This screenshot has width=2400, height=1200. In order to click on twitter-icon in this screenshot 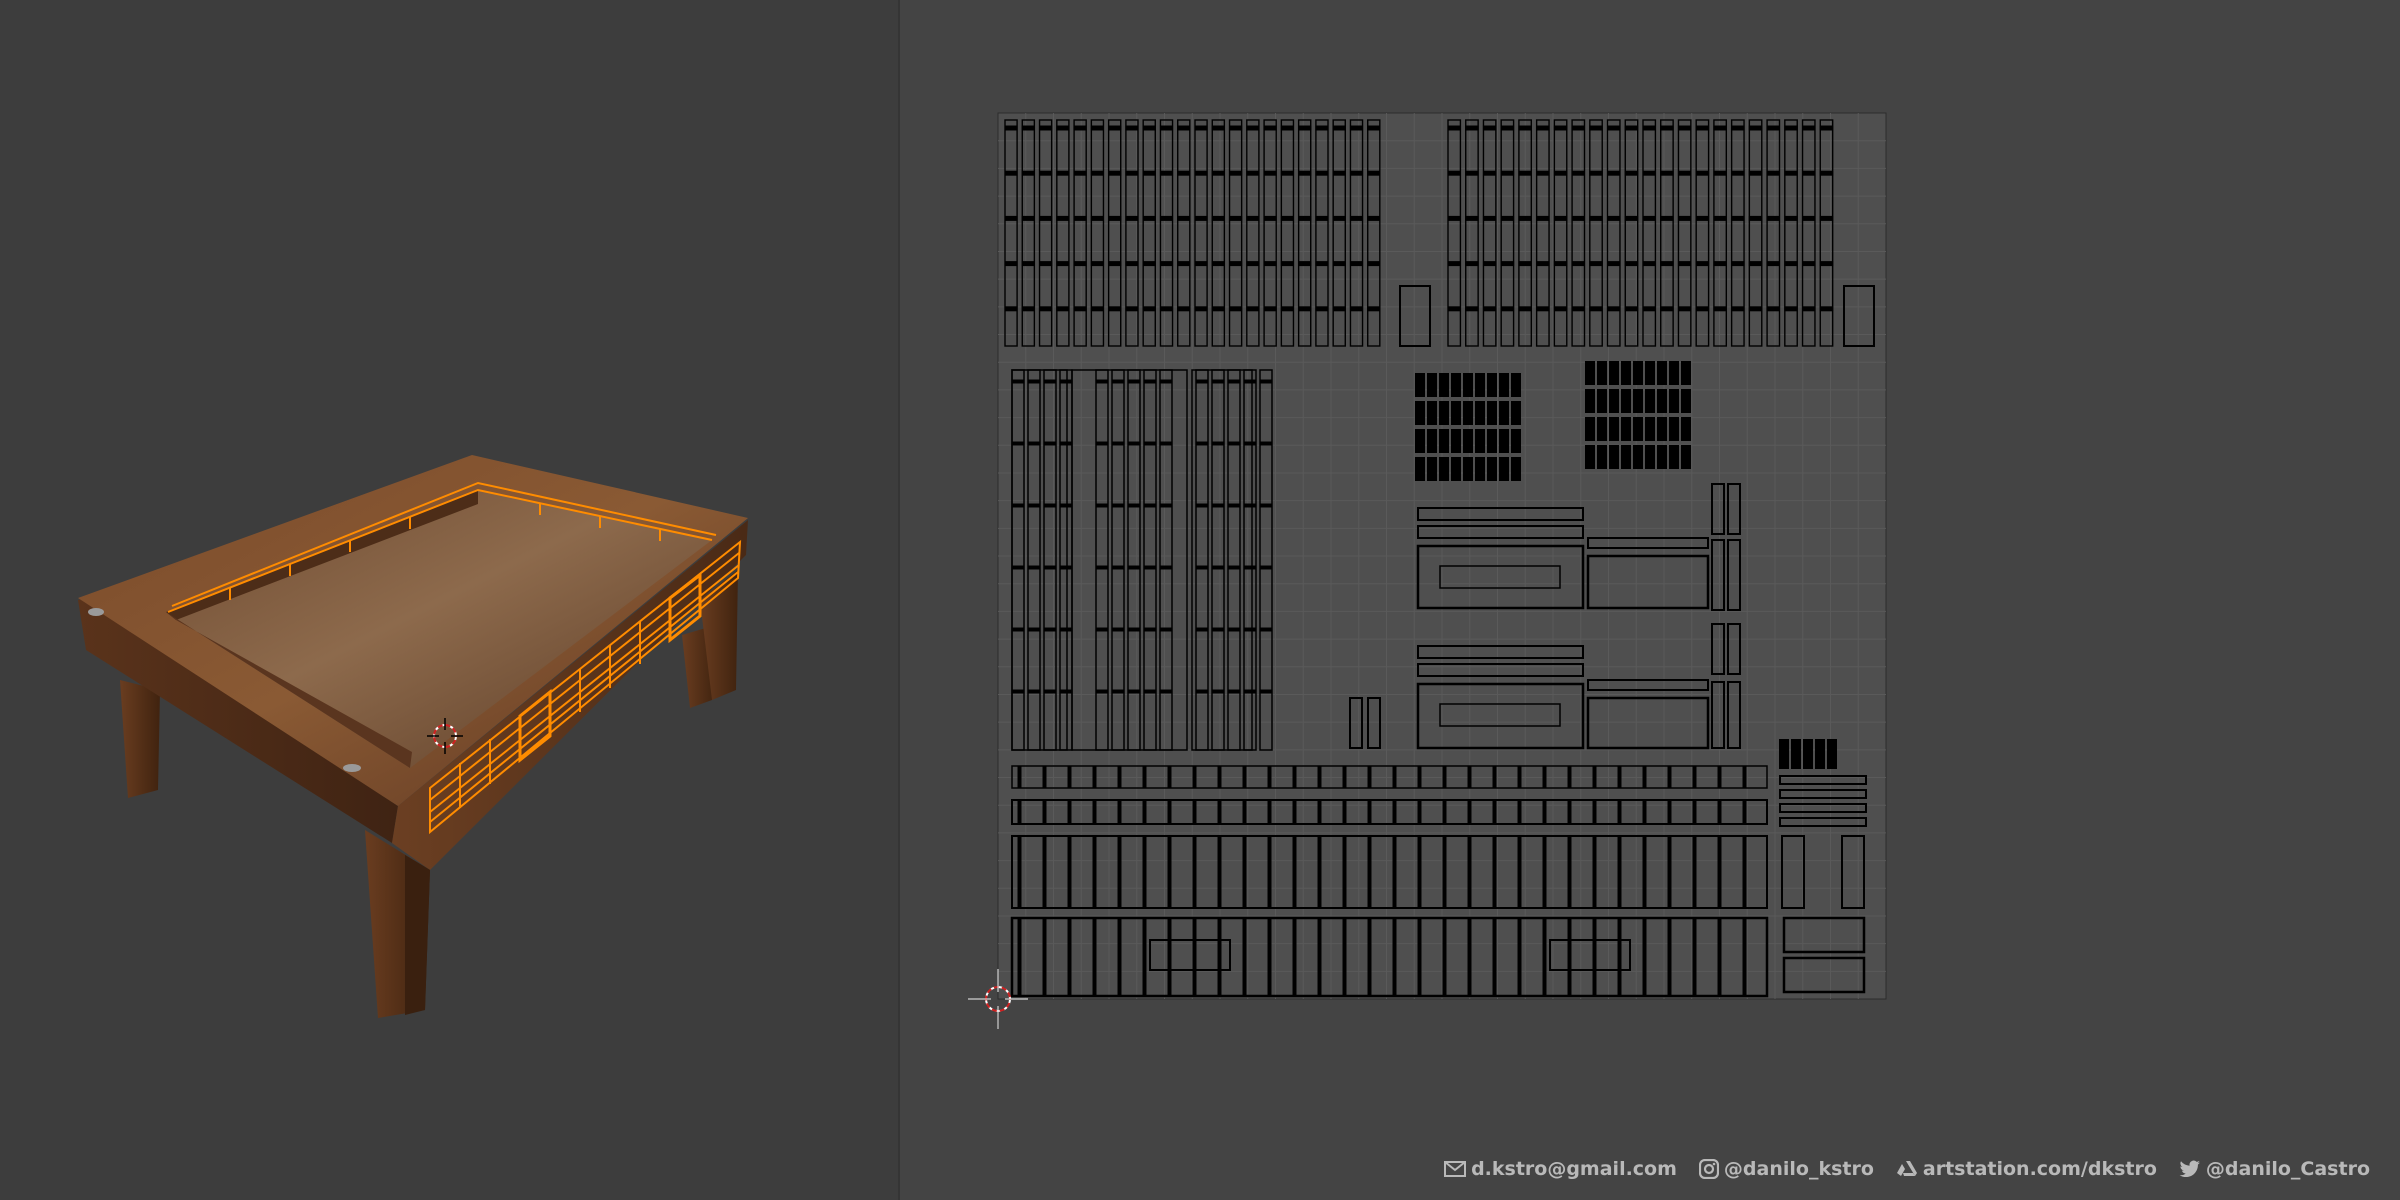, I will do `click(2190, 1169)`.